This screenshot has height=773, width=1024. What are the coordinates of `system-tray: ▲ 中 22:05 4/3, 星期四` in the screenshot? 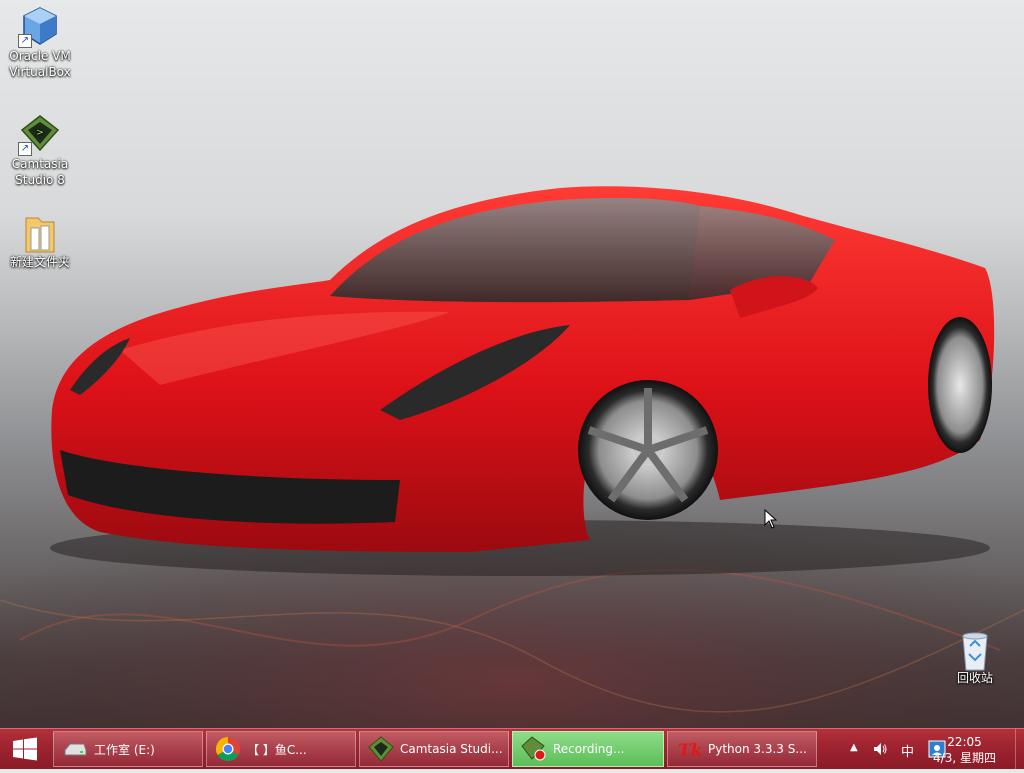 It's located at (924, 749).